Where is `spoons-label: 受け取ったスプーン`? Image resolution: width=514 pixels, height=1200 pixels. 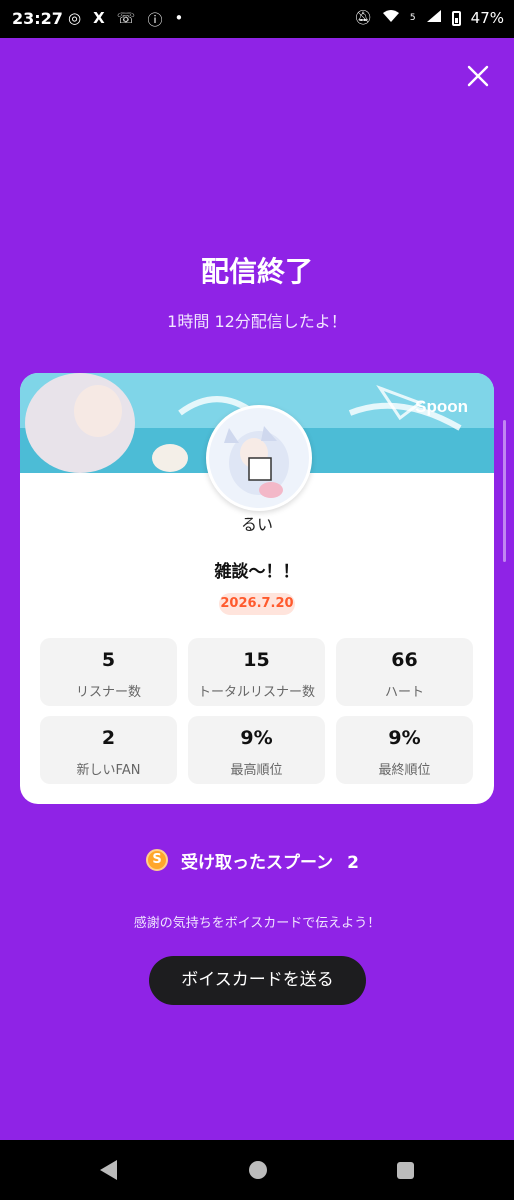
spoons-label: 受け取ったスプーン is located at coordinates (257, 863).